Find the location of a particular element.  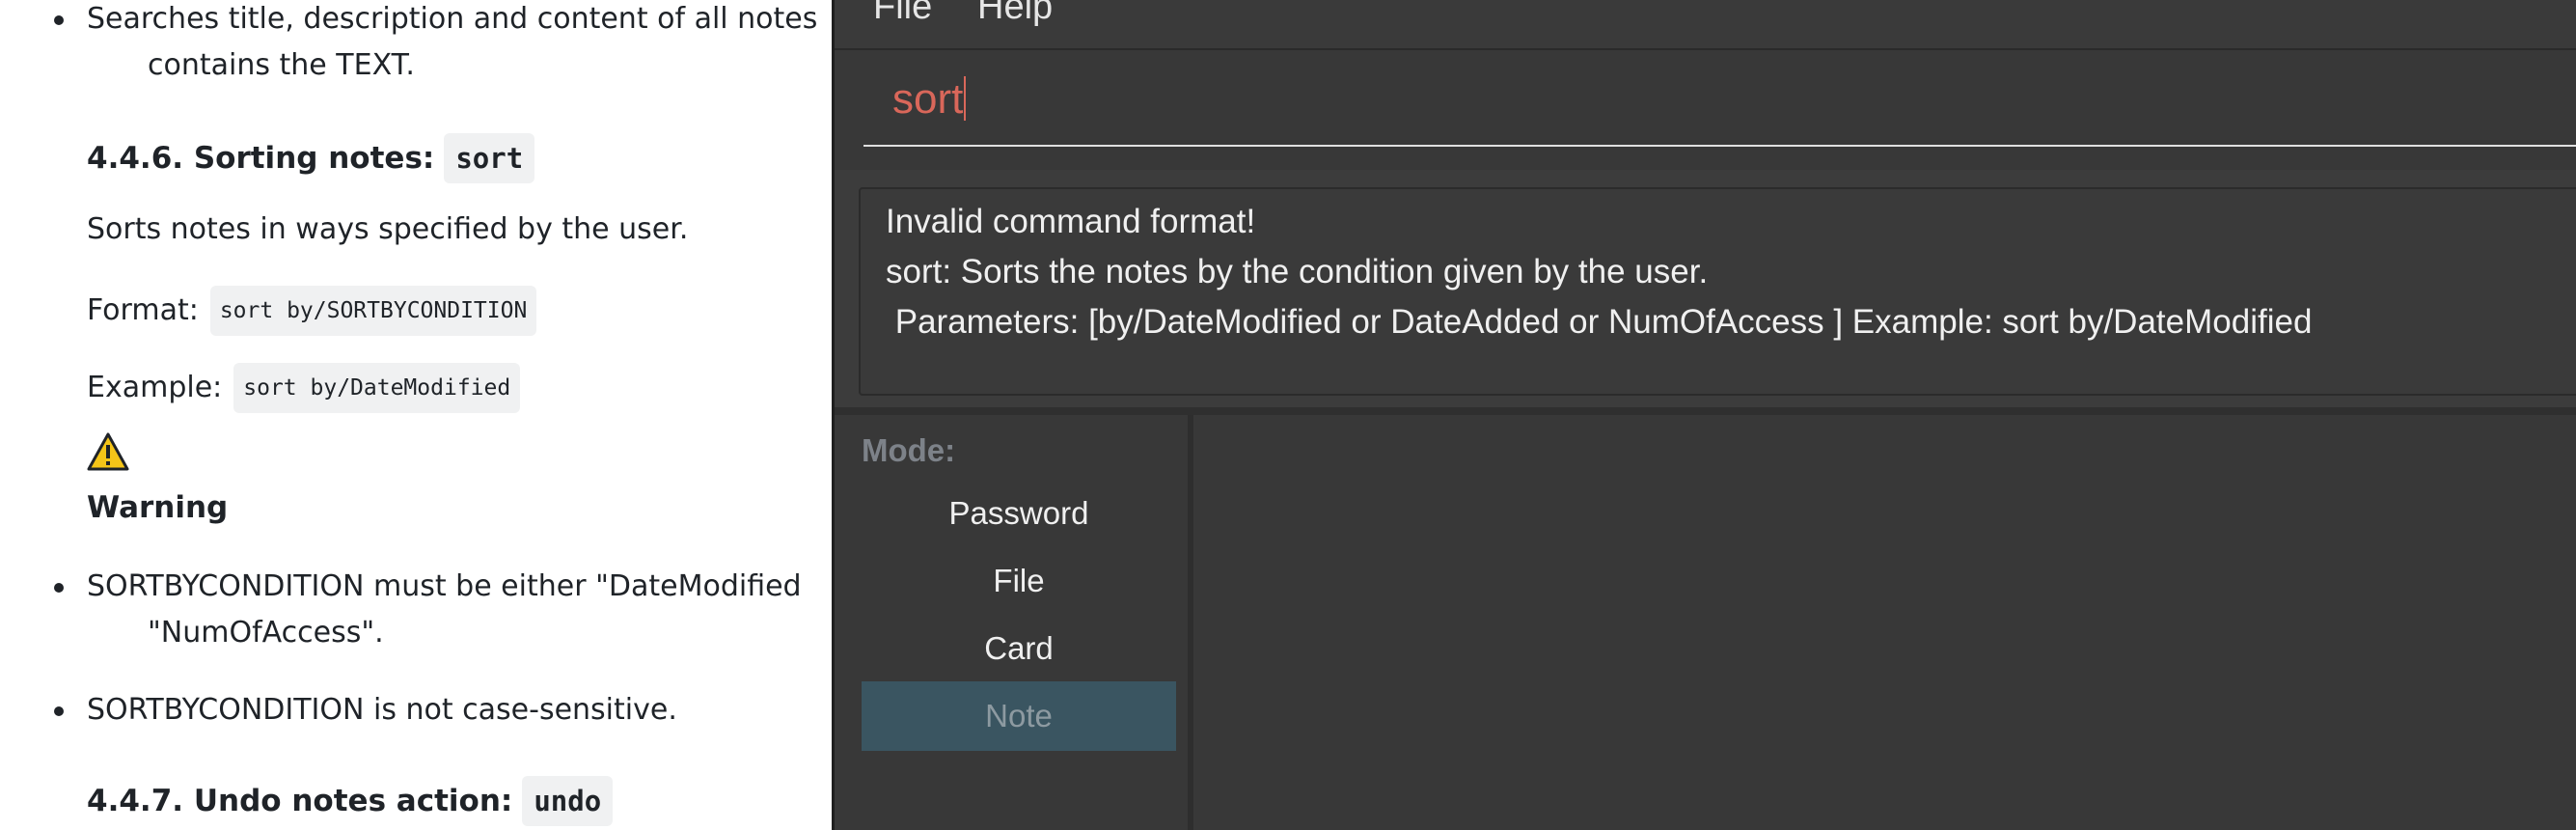

section-heading-text: 4.4.6. Sorting notes: is located at coordinates (261, 158).